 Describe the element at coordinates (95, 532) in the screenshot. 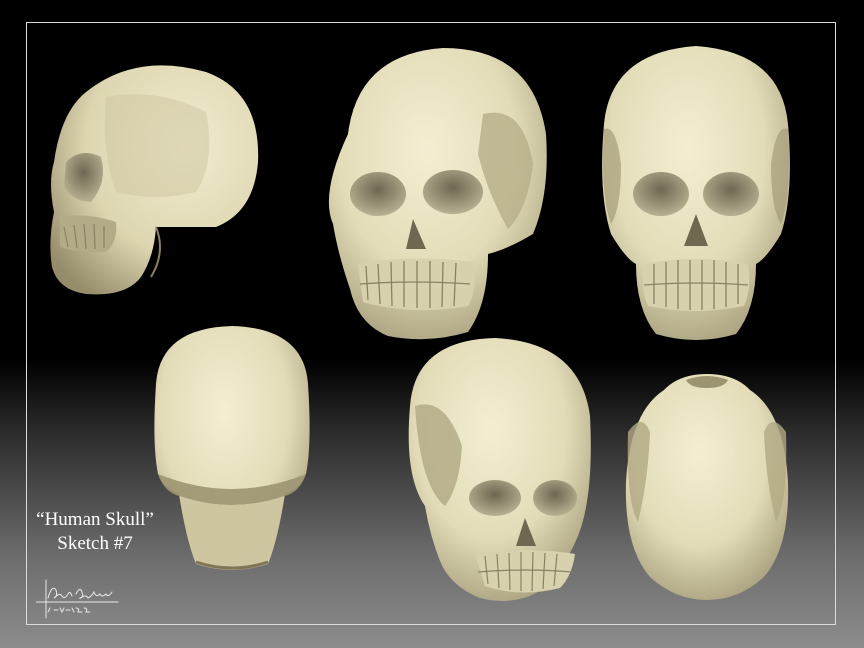

I see `artwork-caption: “Human Skull” Sketch #7` at that location.